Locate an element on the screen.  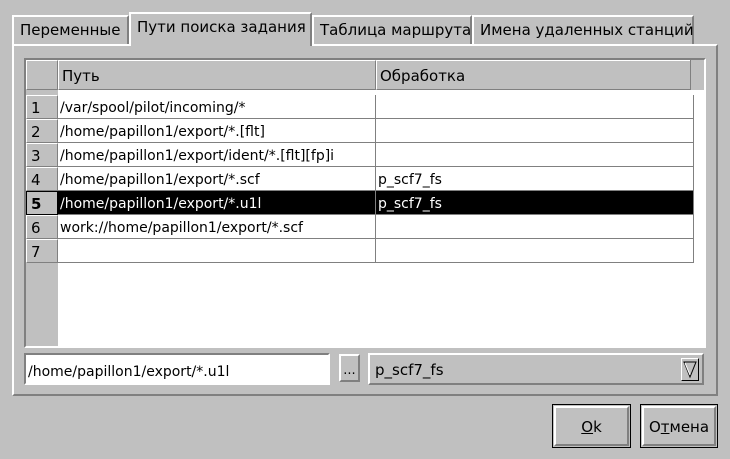
table-cell-path: /home/papillon1/export/*.[flt] is located at coordinates (217, 131).